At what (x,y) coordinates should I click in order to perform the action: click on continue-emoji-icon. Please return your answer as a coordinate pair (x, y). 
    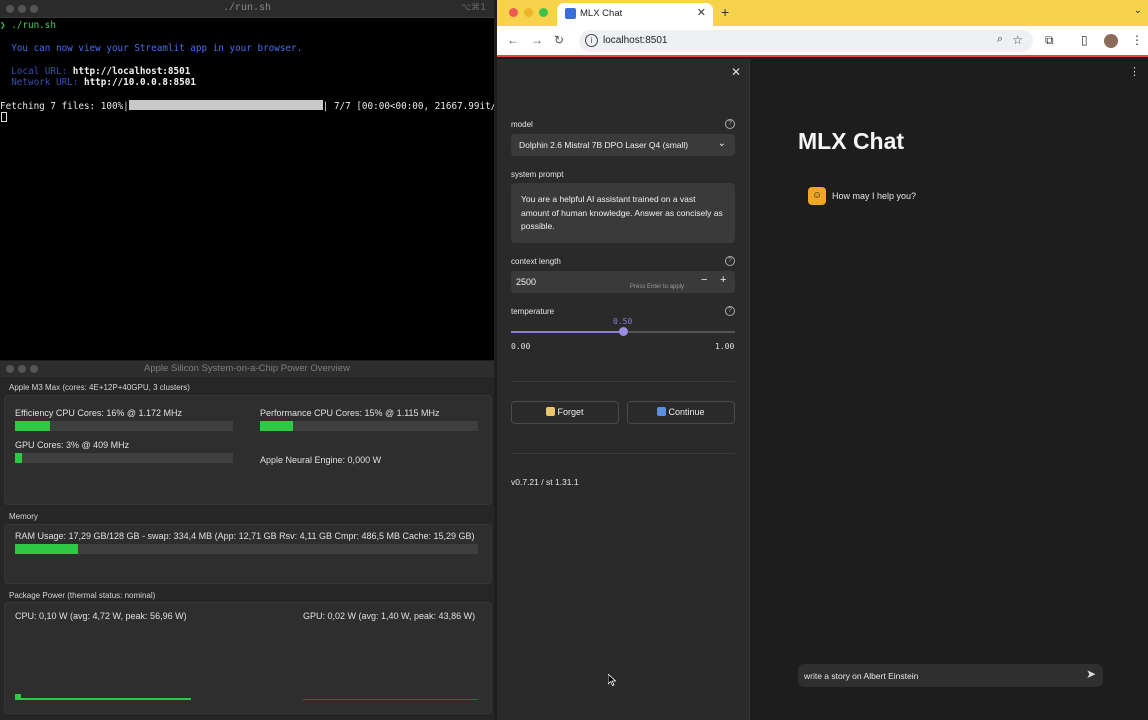
    Looking at the image, I should click on (662, 411).